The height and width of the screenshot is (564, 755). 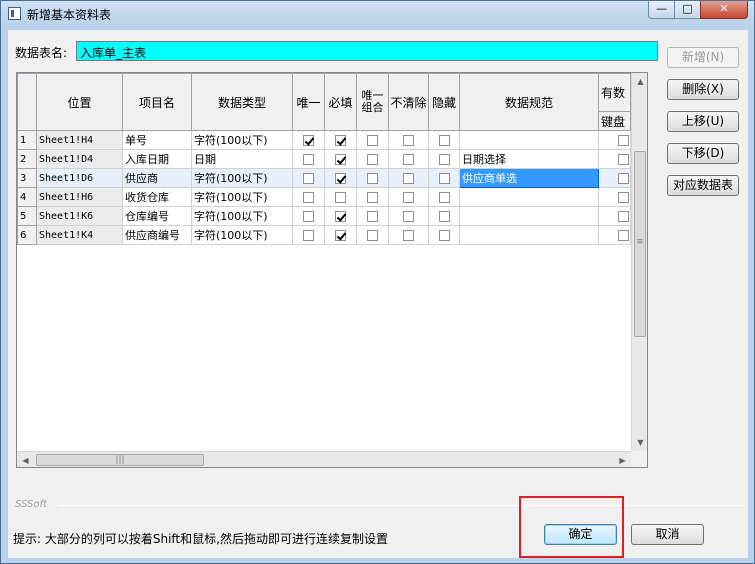 I want to click on position-cell: Sheet1!D4, so click(x=79, y=159).